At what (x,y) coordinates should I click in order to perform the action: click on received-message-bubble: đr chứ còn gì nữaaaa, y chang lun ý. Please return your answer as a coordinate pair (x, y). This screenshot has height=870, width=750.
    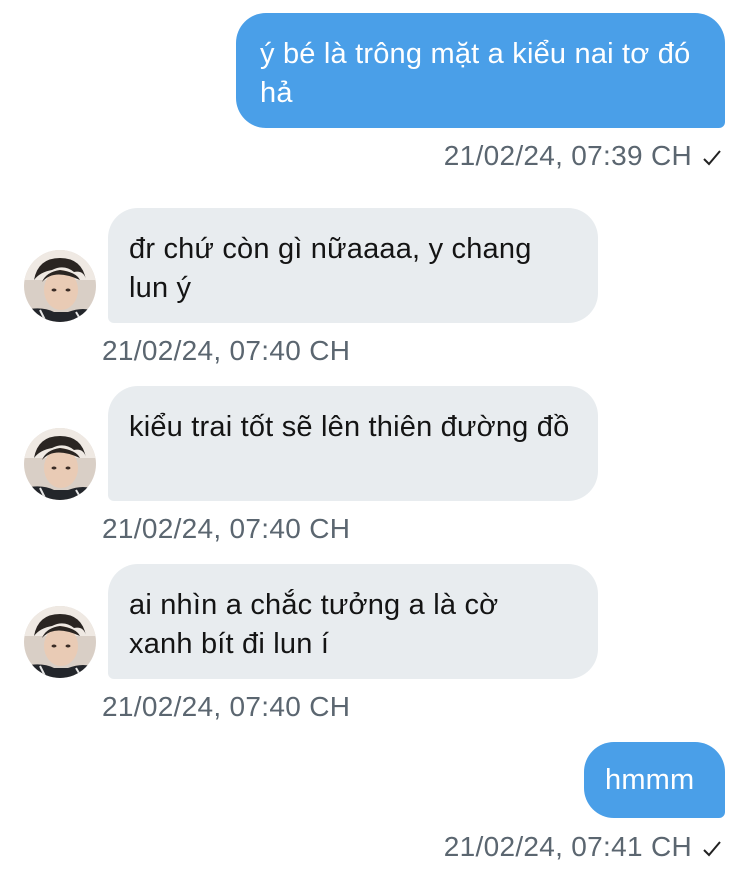
    Looking at the image, I should click on (353, 265).